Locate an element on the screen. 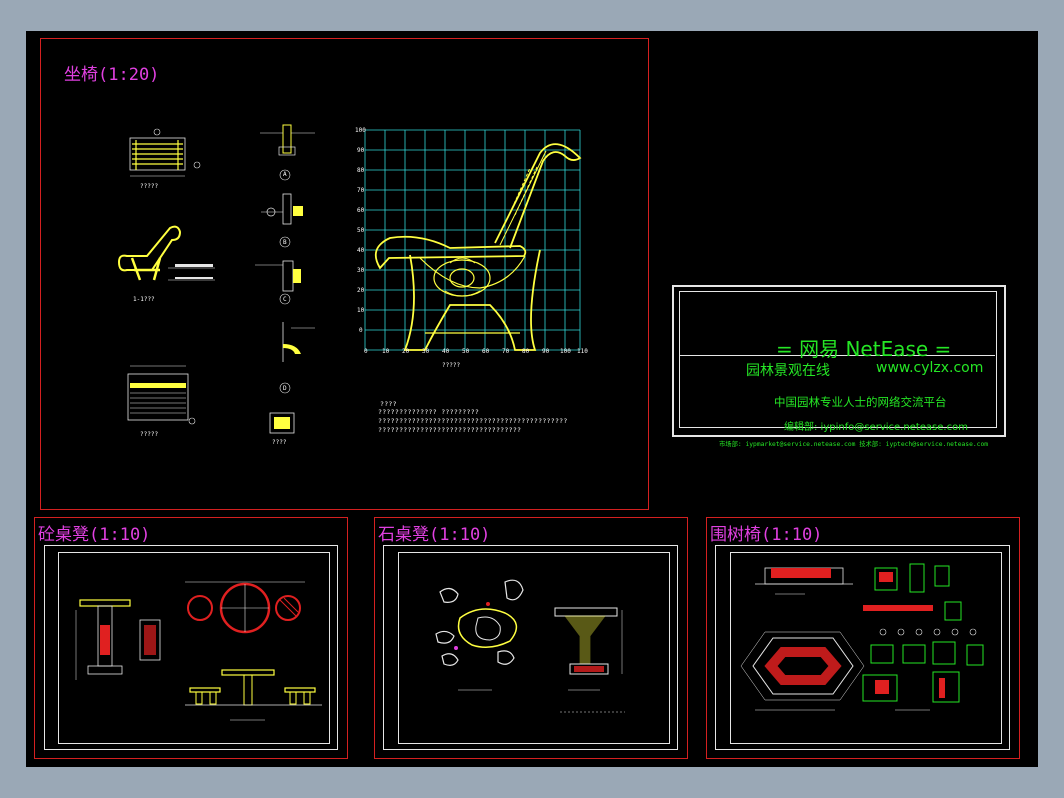 This screenshot has width=1064, height=798. detail-d-label: D is located at coordinates (285, 388).